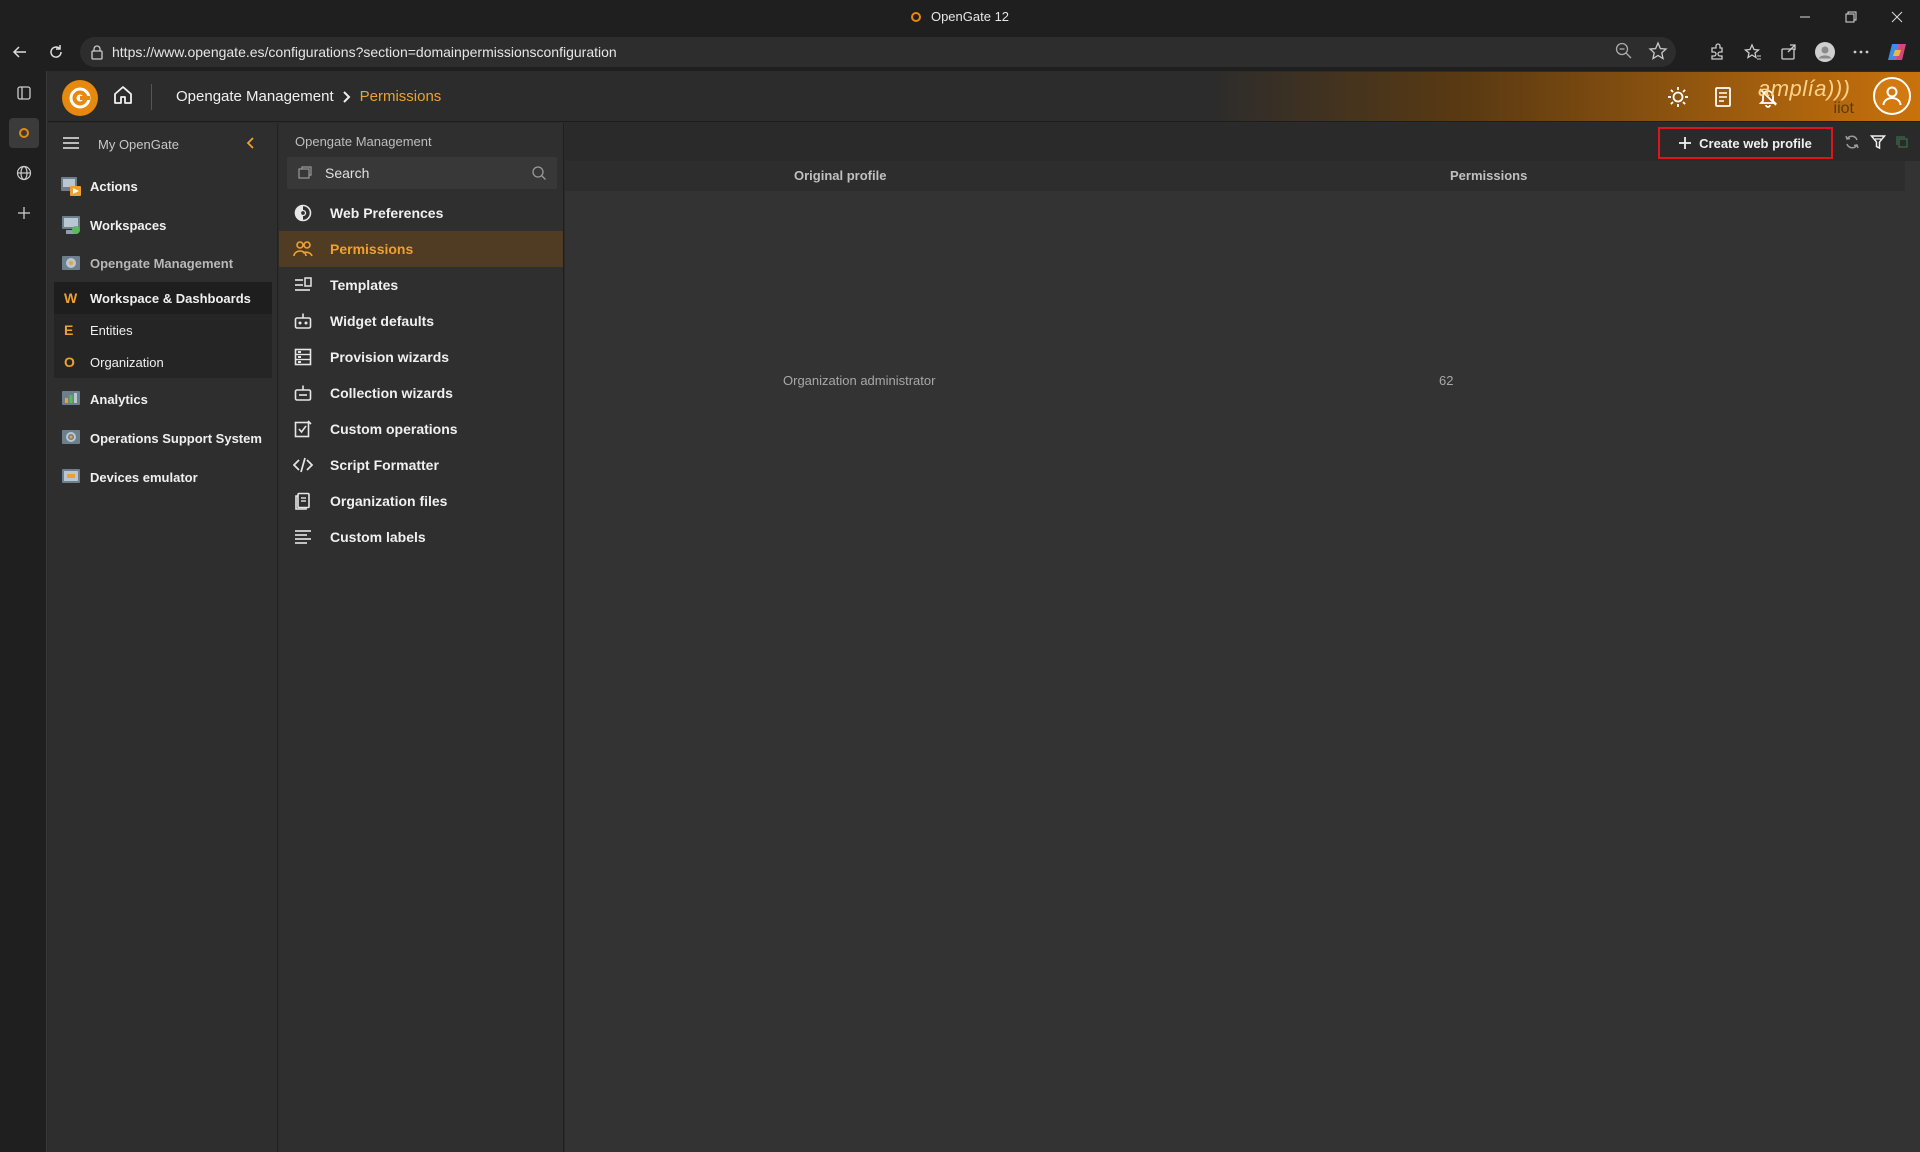  Describe the element at coordinates (163, 438) in the screenshot. I see `nav-item-oss: Operations Support System` at that location.